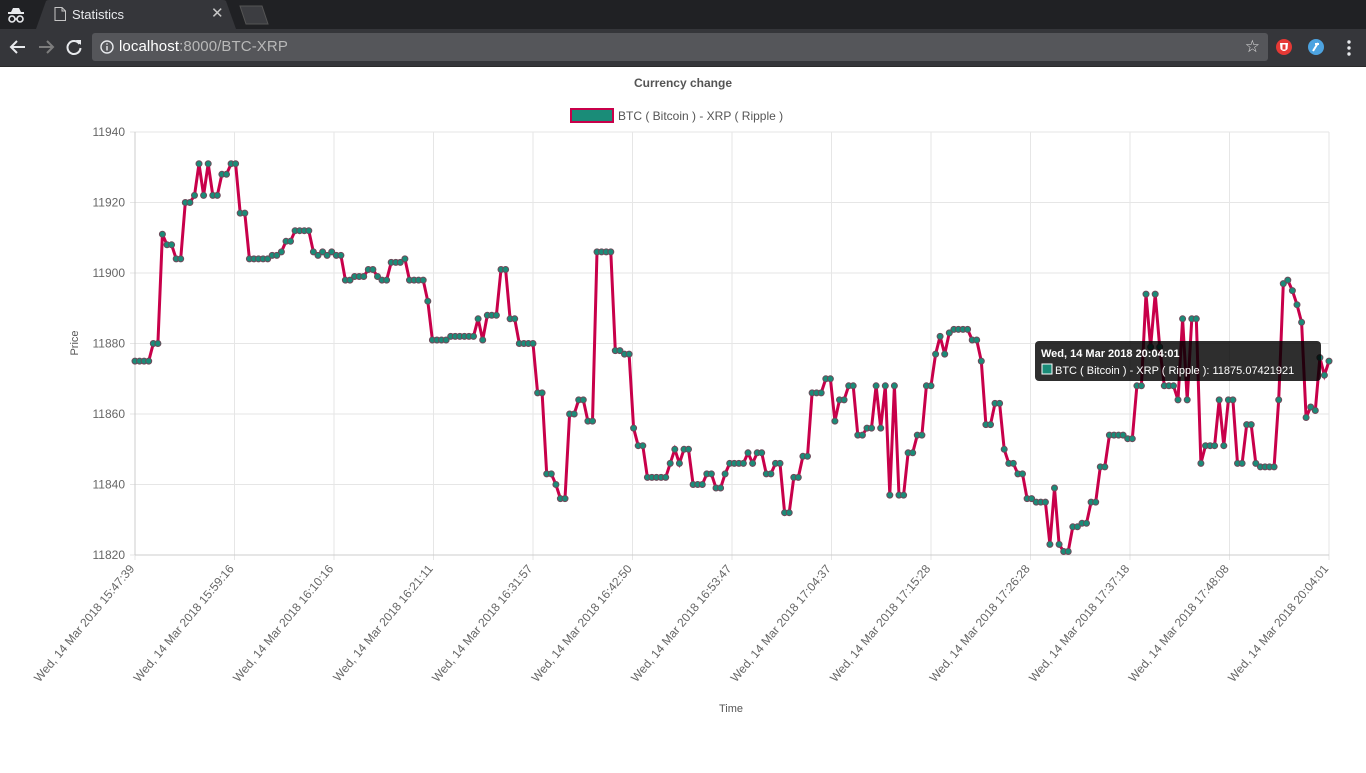  Describe the element at coordinates (217, 14) in the screenshot. I see `tab-close-icon: ✕` at that location.